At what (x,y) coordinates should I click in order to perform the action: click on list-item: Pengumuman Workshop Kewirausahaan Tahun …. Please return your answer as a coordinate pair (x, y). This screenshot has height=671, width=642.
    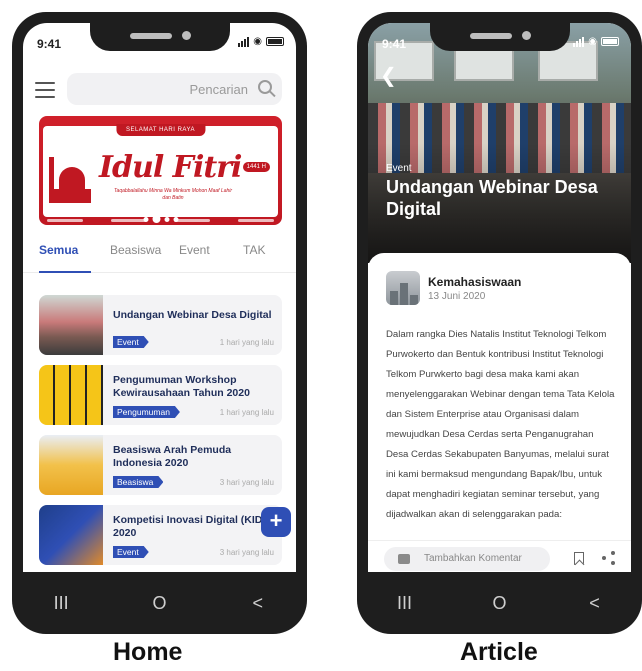
    Looking at the image, I should click on (160, 395).